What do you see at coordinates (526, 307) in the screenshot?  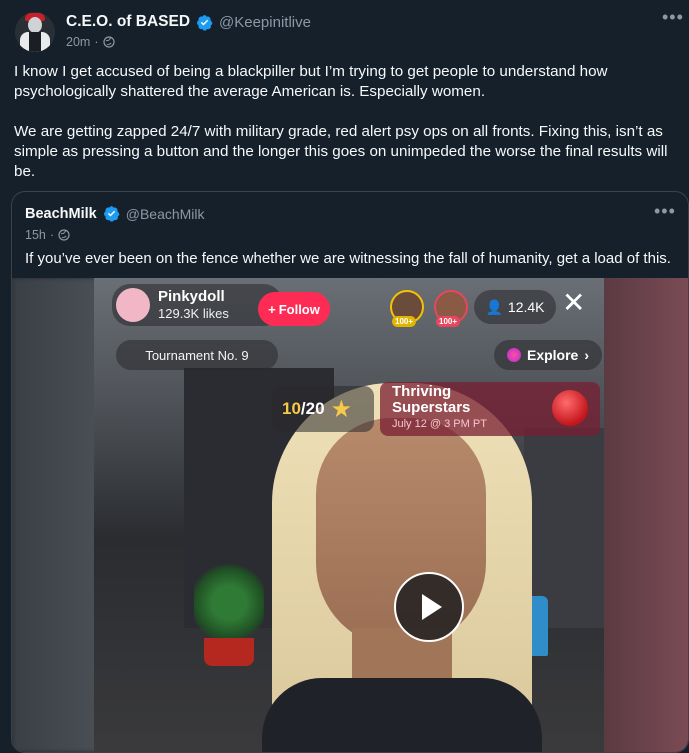 I see `viewer-count-value: 12.4K` at bounding box center [526, 307].